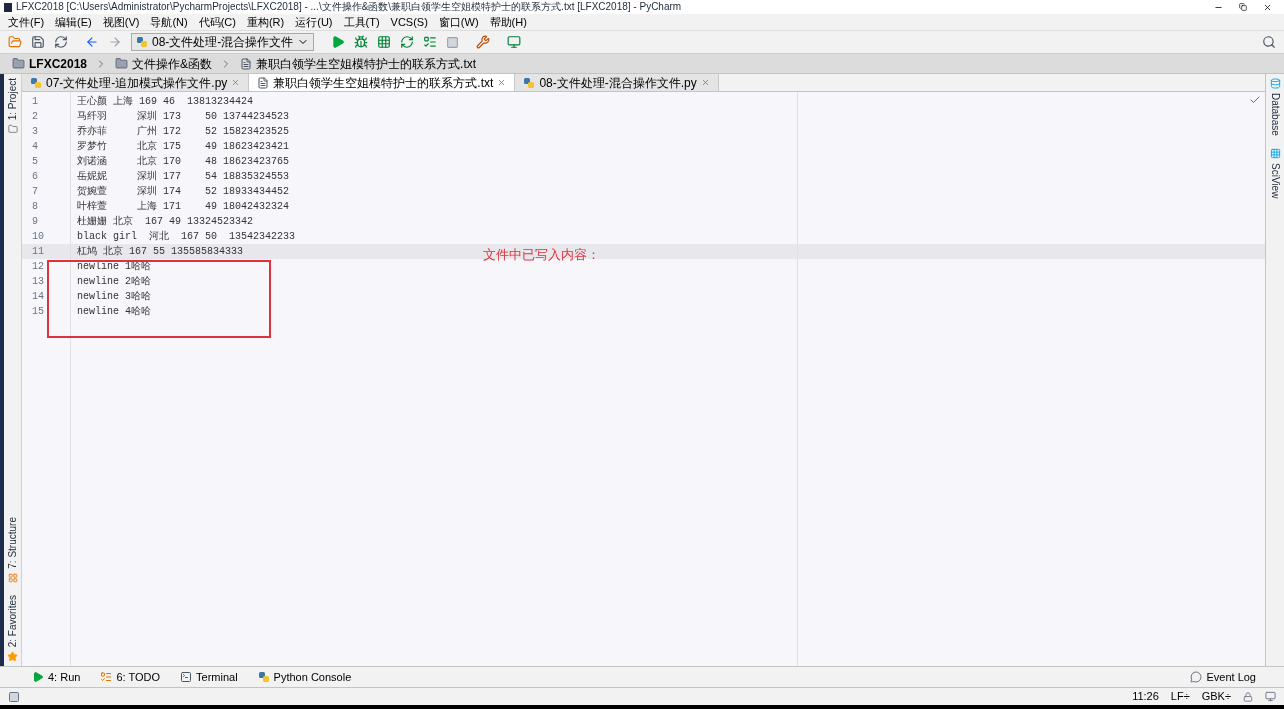 This screenshot has height=709, width=1284. What do you see at coordinates (186, 677) in the screenshot?
I see `terminal-icon` at bounding box center [186, 677].